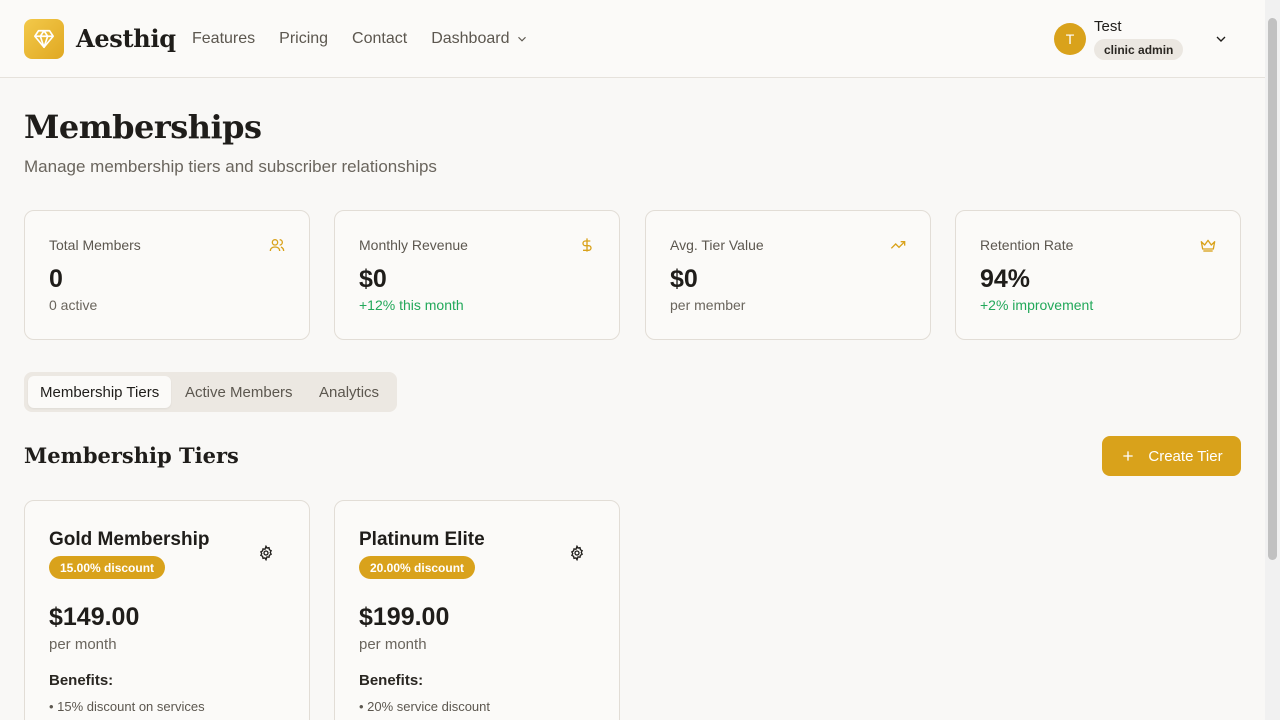 The width and height of the screenshot is (1280, 720). Describe the element at coordinates (131, 455) in the screenshot. I see `section-title: Membership Tiers` at that location.